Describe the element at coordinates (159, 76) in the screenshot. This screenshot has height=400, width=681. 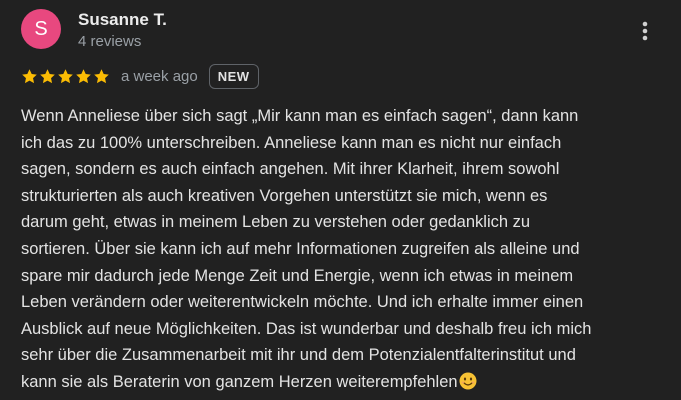
I see `review-date: a week ago` at that location.